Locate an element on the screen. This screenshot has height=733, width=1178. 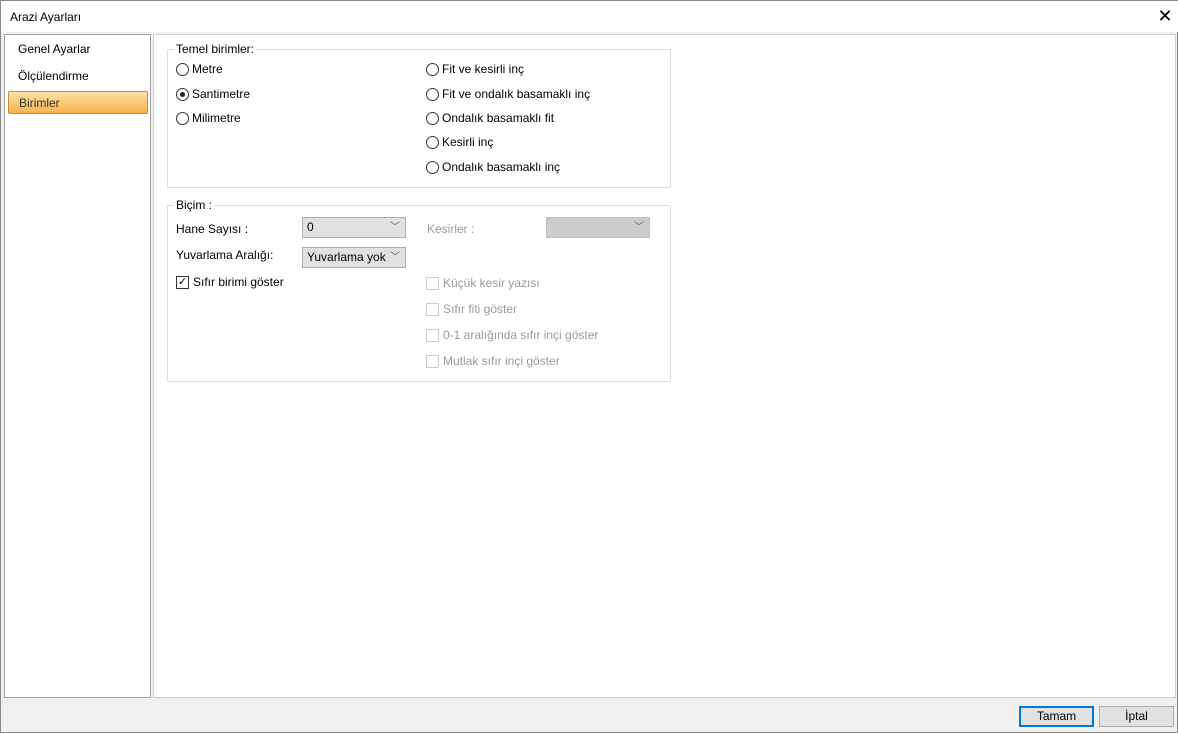
title-bar: Arazi Ayarları ✕ is located at coordinates (589, 16).